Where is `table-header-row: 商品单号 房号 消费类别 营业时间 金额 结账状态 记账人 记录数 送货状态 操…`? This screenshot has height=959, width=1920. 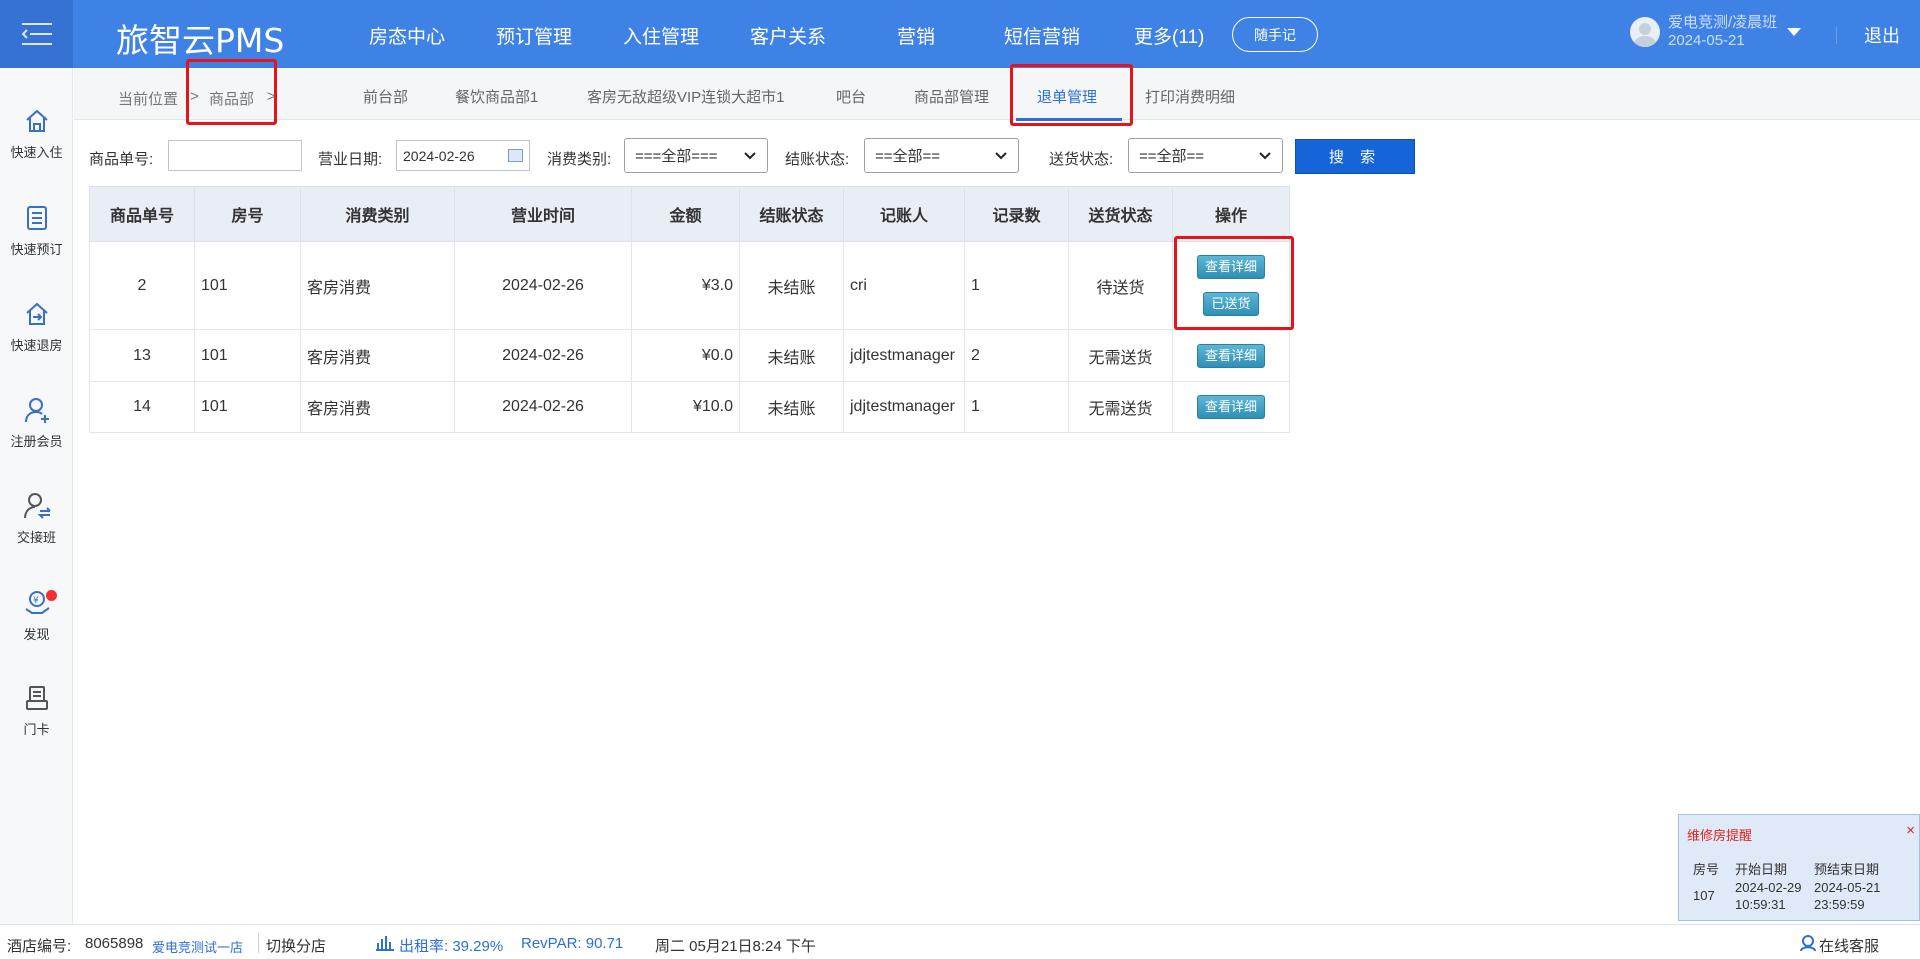 table-header-row: 商品单号 房号 消费类别 营业时间 金额 结账状态 记账人 记录数 送货状态 操… is located at coordinates (689, 214).